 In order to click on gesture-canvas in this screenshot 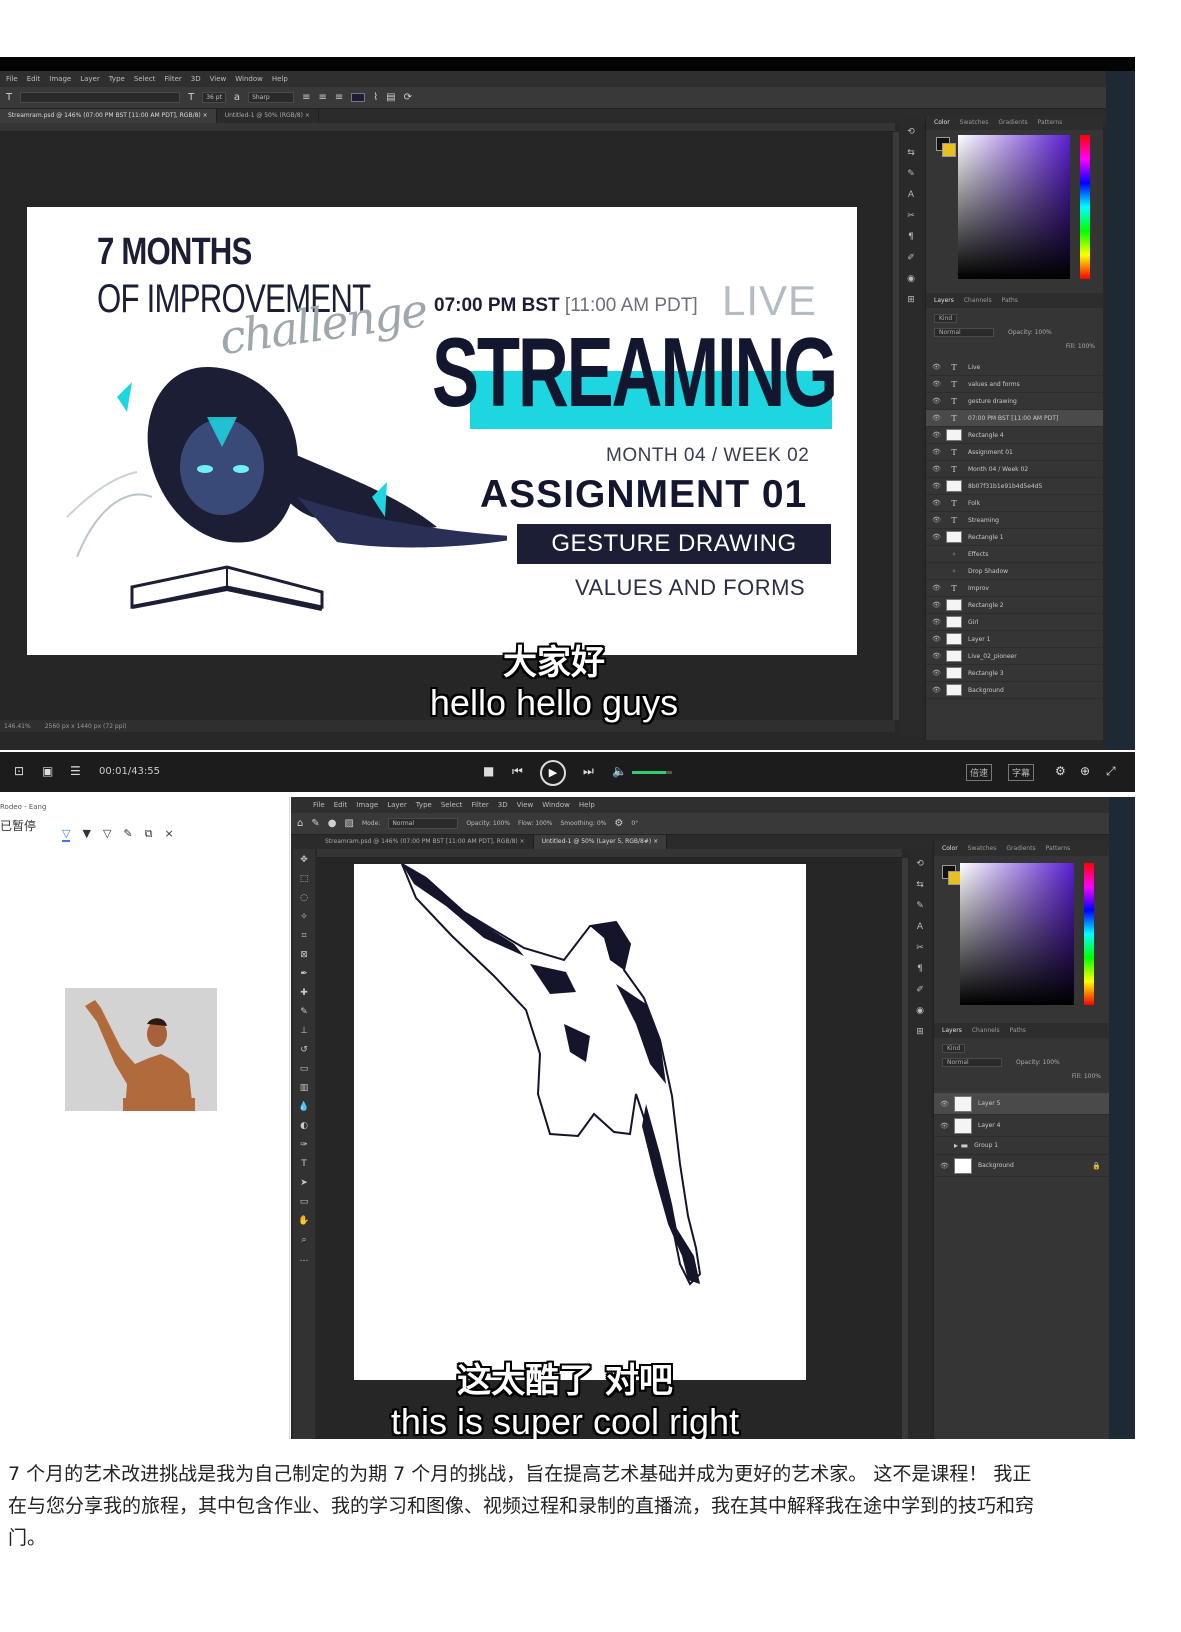, I will do `click(580, 1122)`.